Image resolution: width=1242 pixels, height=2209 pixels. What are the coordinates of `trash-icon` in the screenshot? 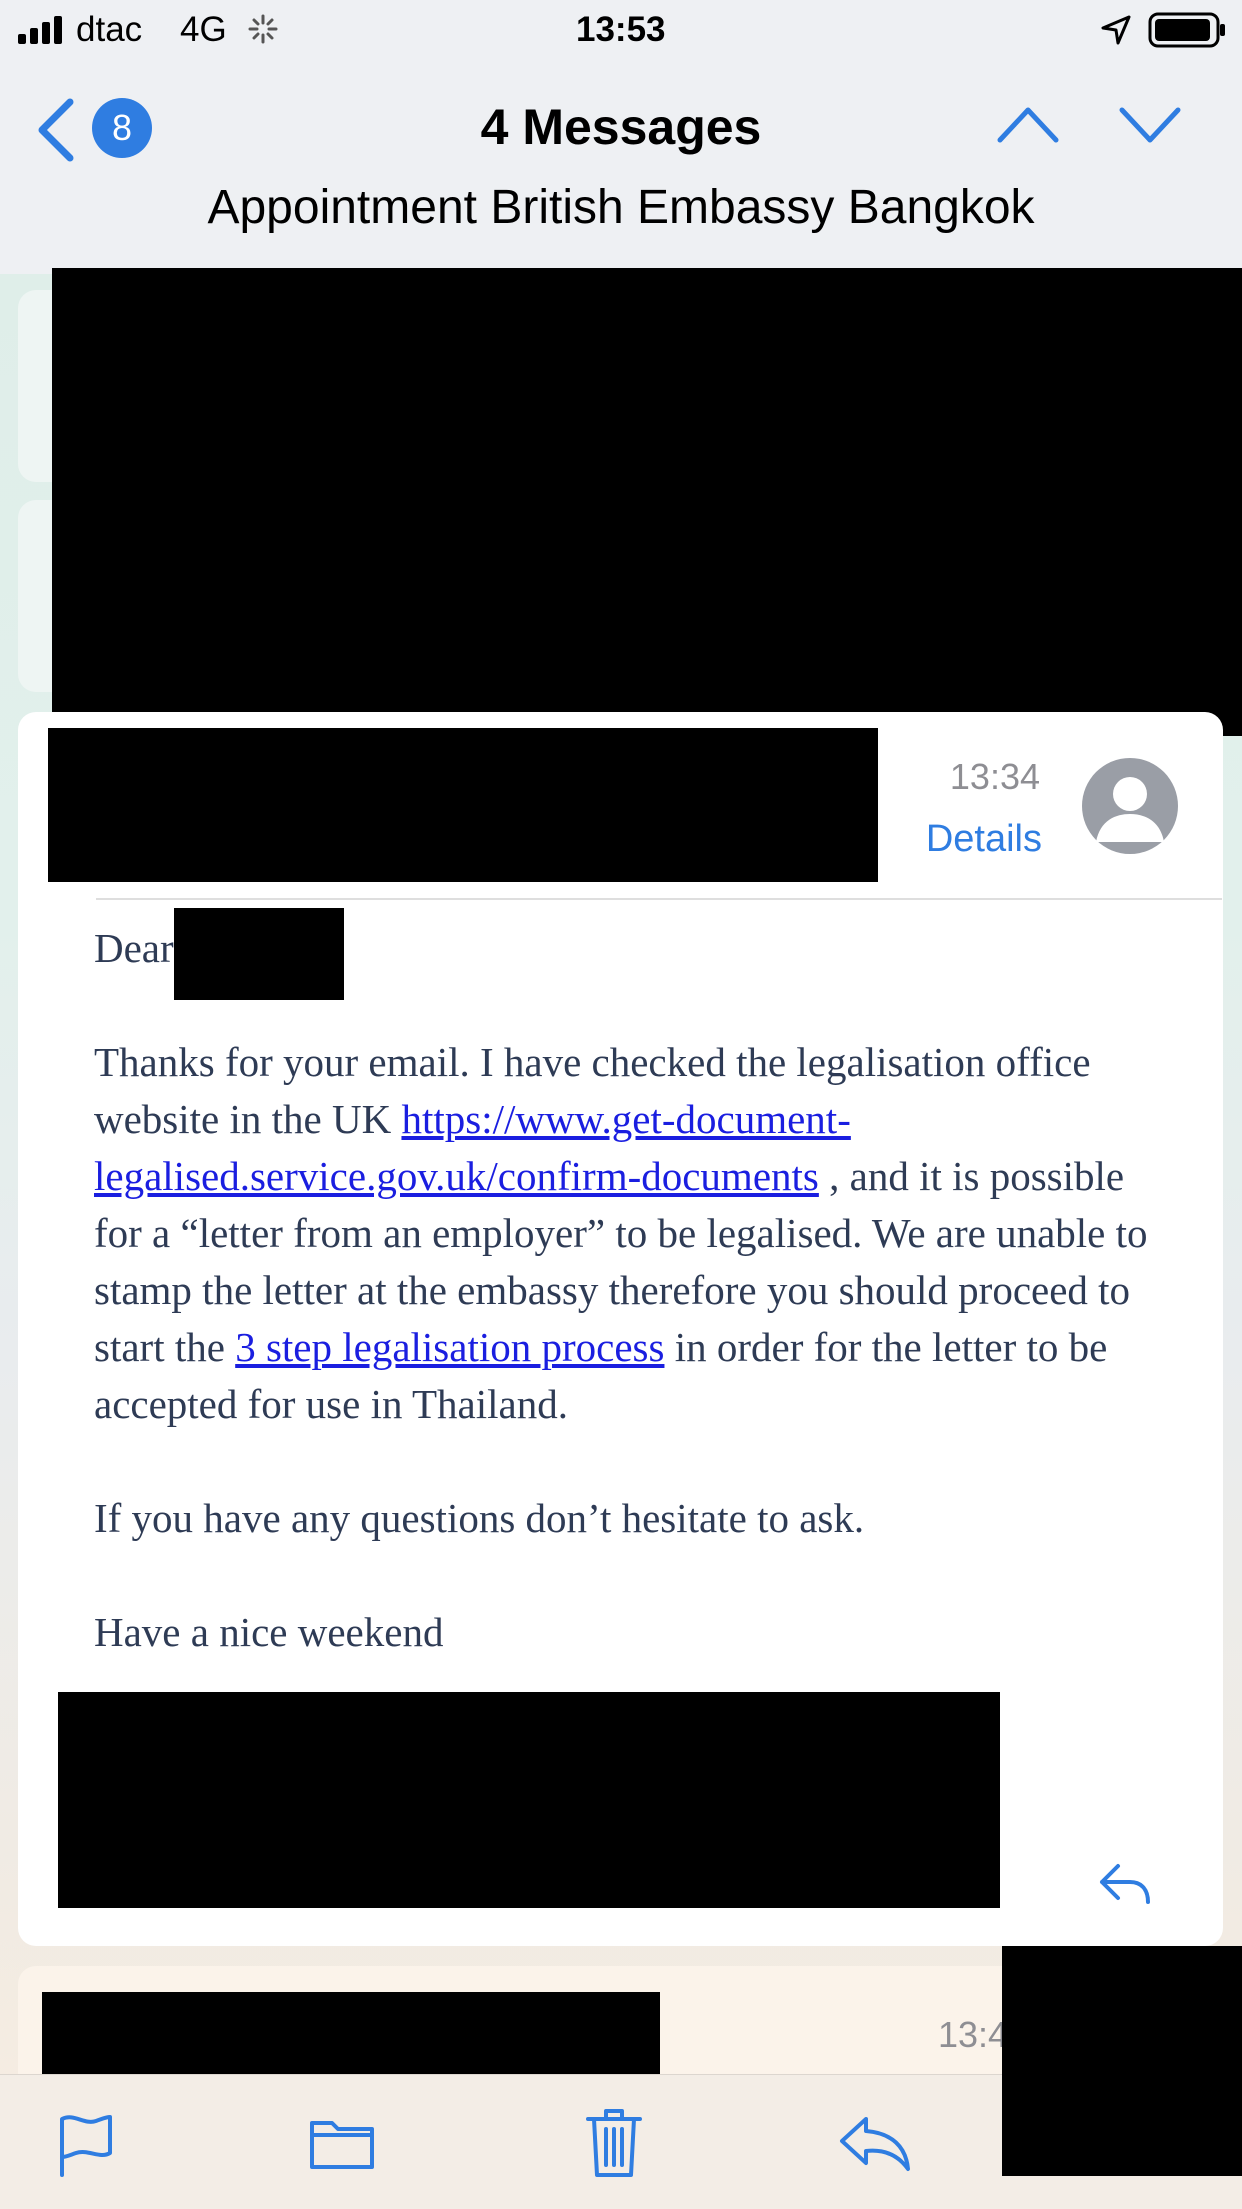 It's located at (614, 2143).